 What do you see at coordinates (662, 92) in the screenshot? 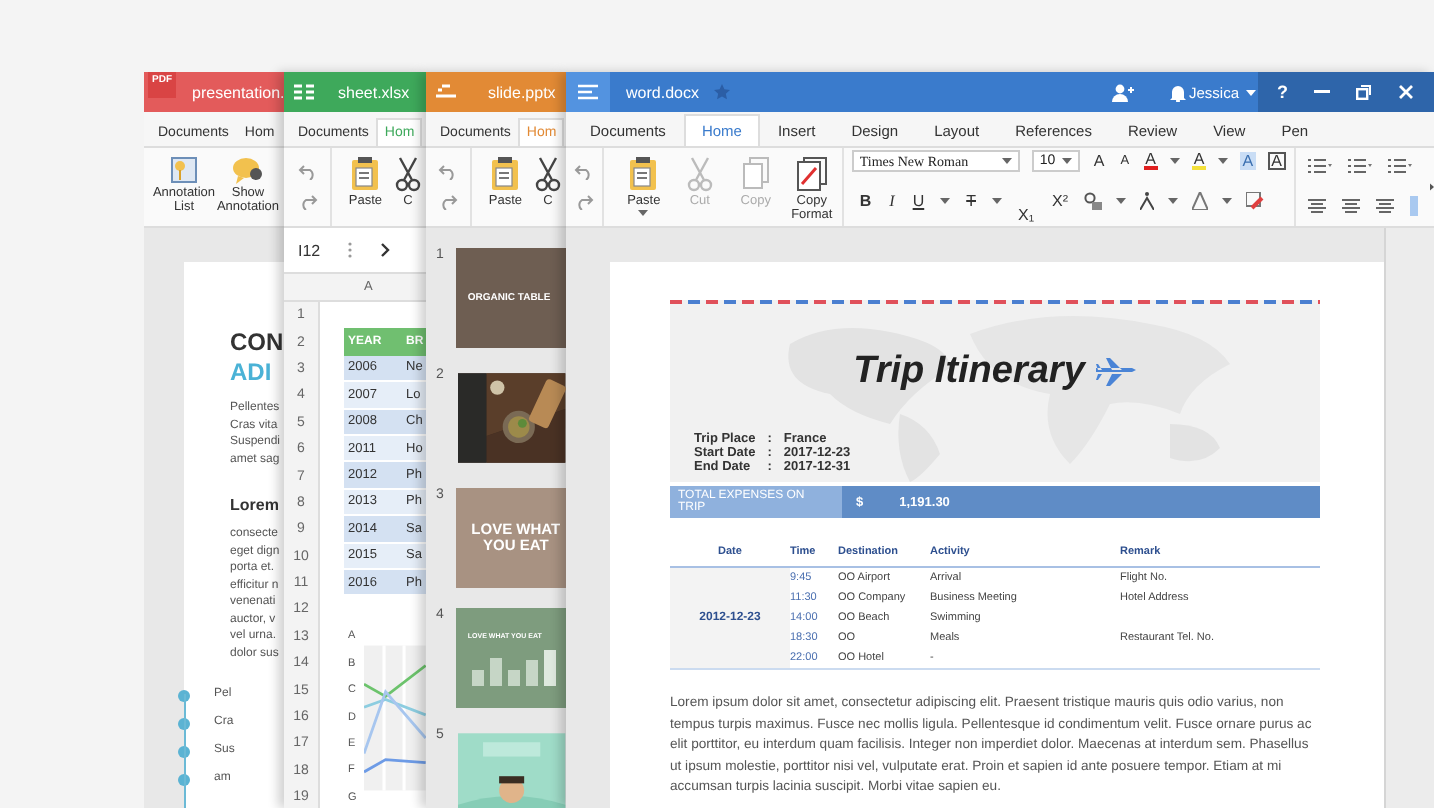
I see `file-name: word.docx` at bounding box center [662, 92].